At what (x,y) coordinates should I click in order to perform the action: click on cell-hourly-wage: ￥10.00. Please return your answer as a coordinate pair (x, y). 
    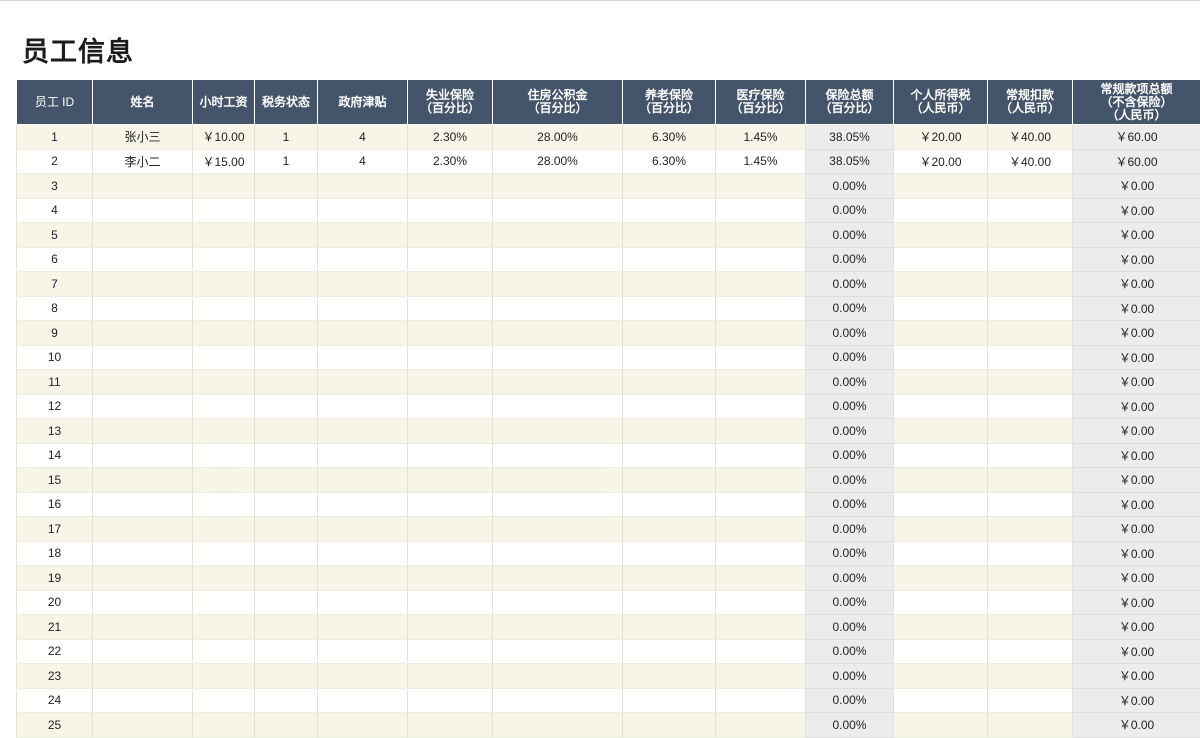
    Looking at the image, I should click on (224, 137).